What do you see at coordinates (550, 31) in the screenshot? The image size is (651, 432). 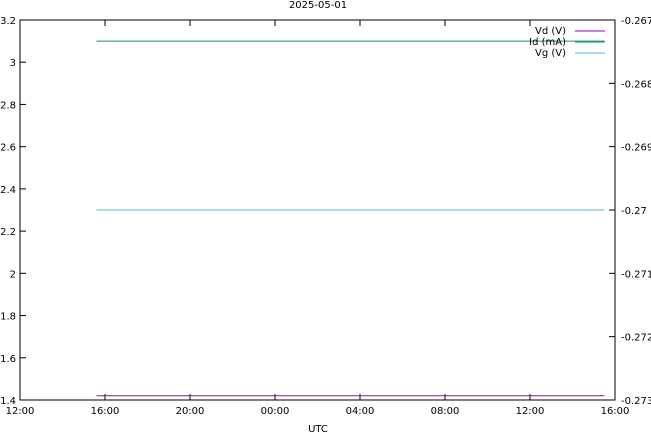 I see `legend-label-0: Vd (V)` at bounding box center [550, 31].